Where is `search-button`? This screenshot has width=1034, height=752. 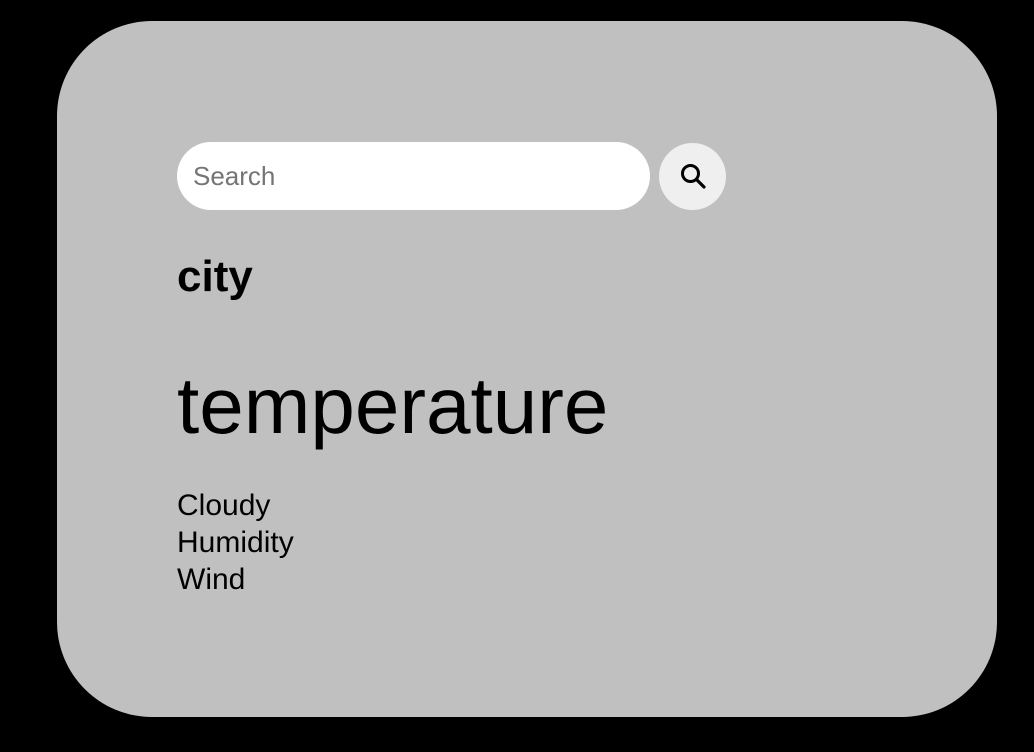
search-button is located at coordinates (692, 176).